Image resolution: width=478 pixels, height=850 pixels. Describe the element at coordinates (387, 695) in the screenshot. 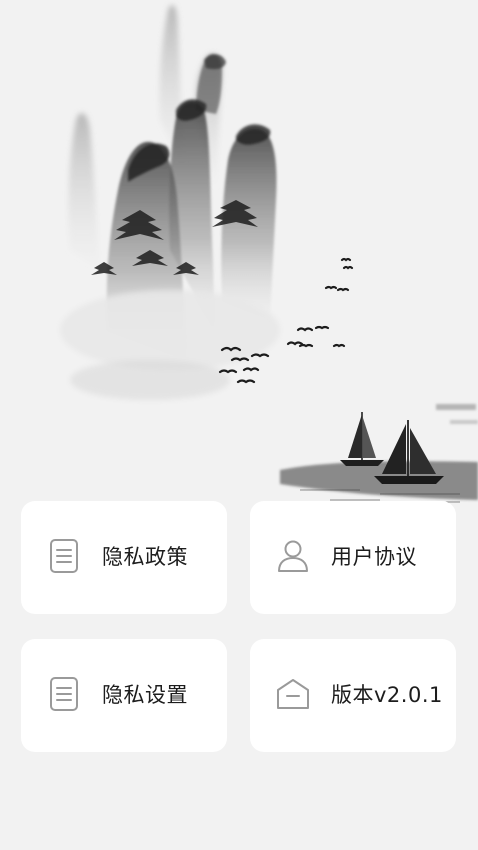

I see `version-label: 版本v2.0.1` at that location.